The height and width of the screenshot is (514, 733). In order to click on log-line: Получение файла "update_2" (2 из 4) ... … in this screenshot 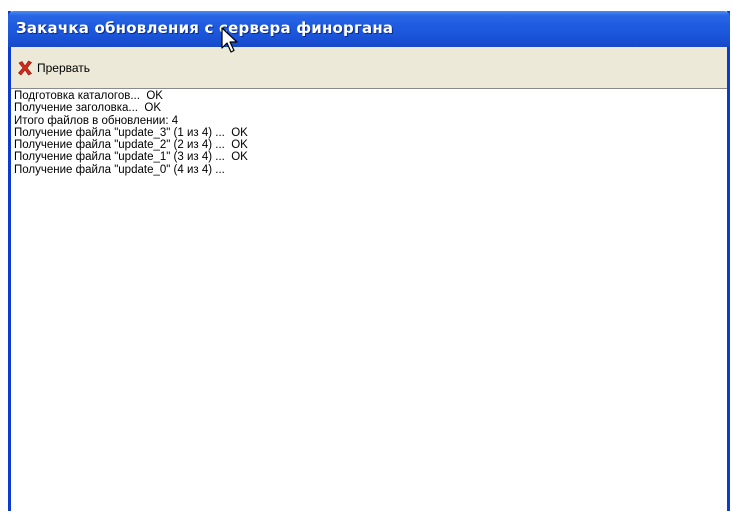, I will do `click(131, 145)`.